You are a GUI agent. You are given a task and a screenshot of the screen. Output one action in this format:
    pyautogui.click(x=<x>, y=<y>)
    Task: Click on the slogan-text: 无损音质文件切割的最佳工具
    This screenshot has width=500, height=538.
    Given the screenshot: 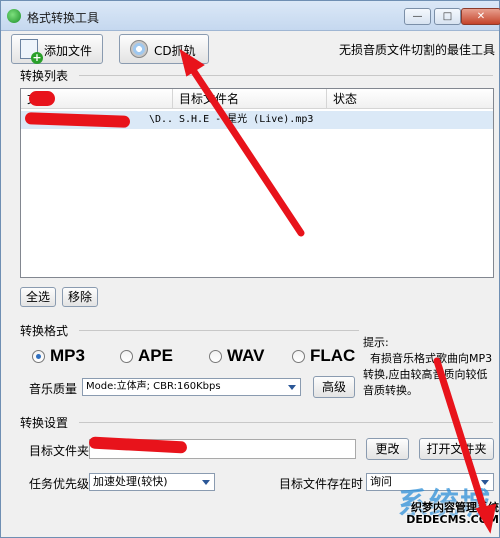 What is the action you would take?
    pyautogui.click(x=417, y=50)
    